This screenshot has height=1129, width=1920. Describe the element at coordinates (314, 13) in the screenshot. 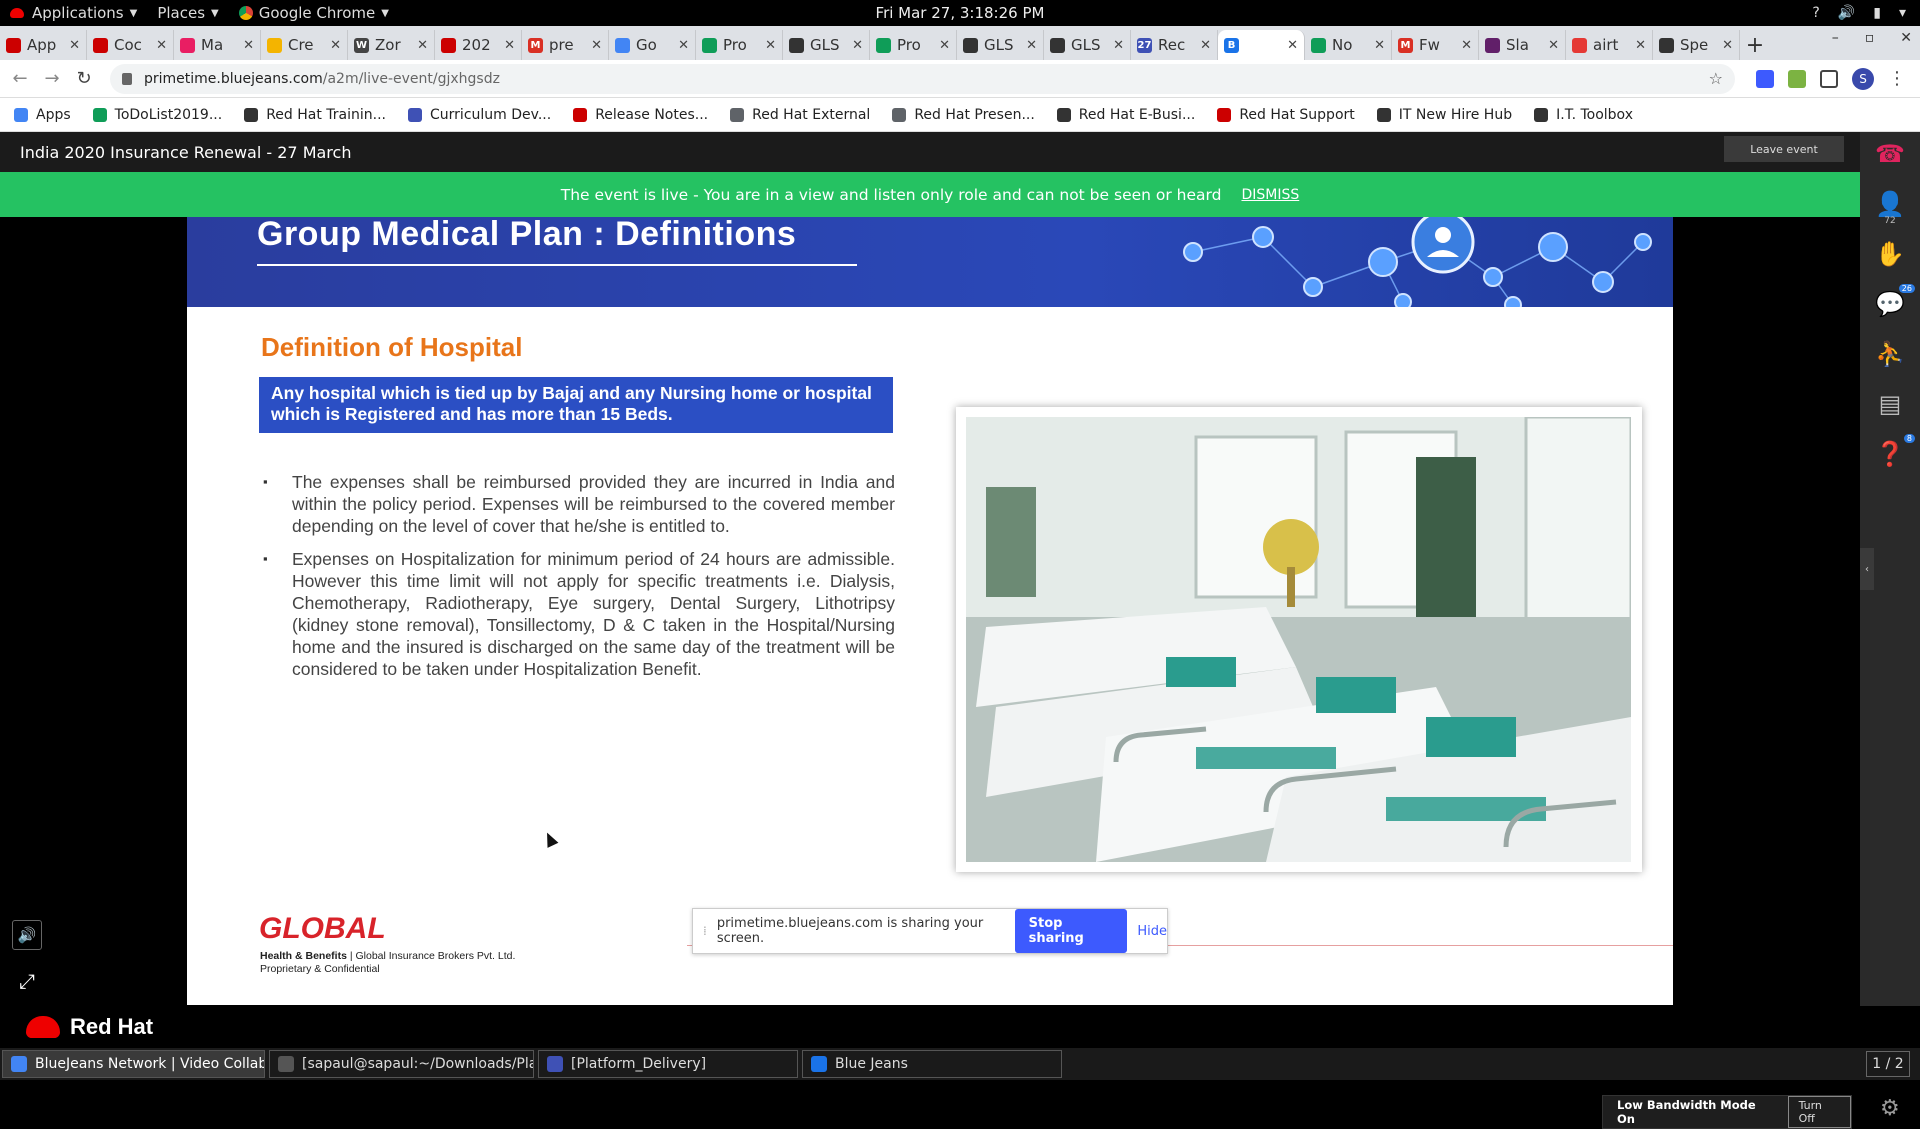

I see `browser-app-menu: Google Chrome ▼` at that location.